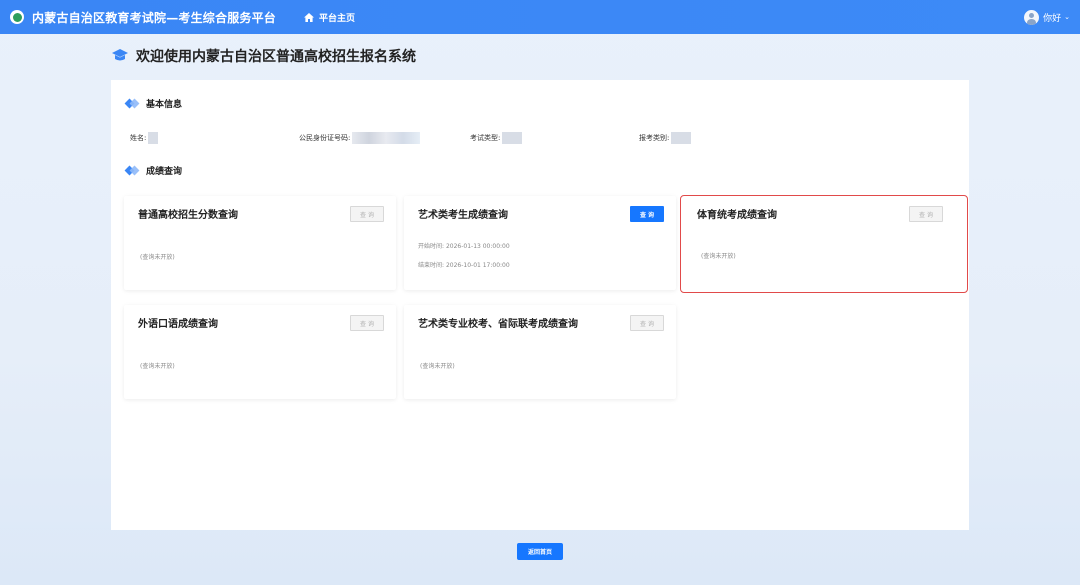 This screenshot has height=585, width=1080. I want to click on score-query-heading-label: 成绩查询, so click(164, 172).